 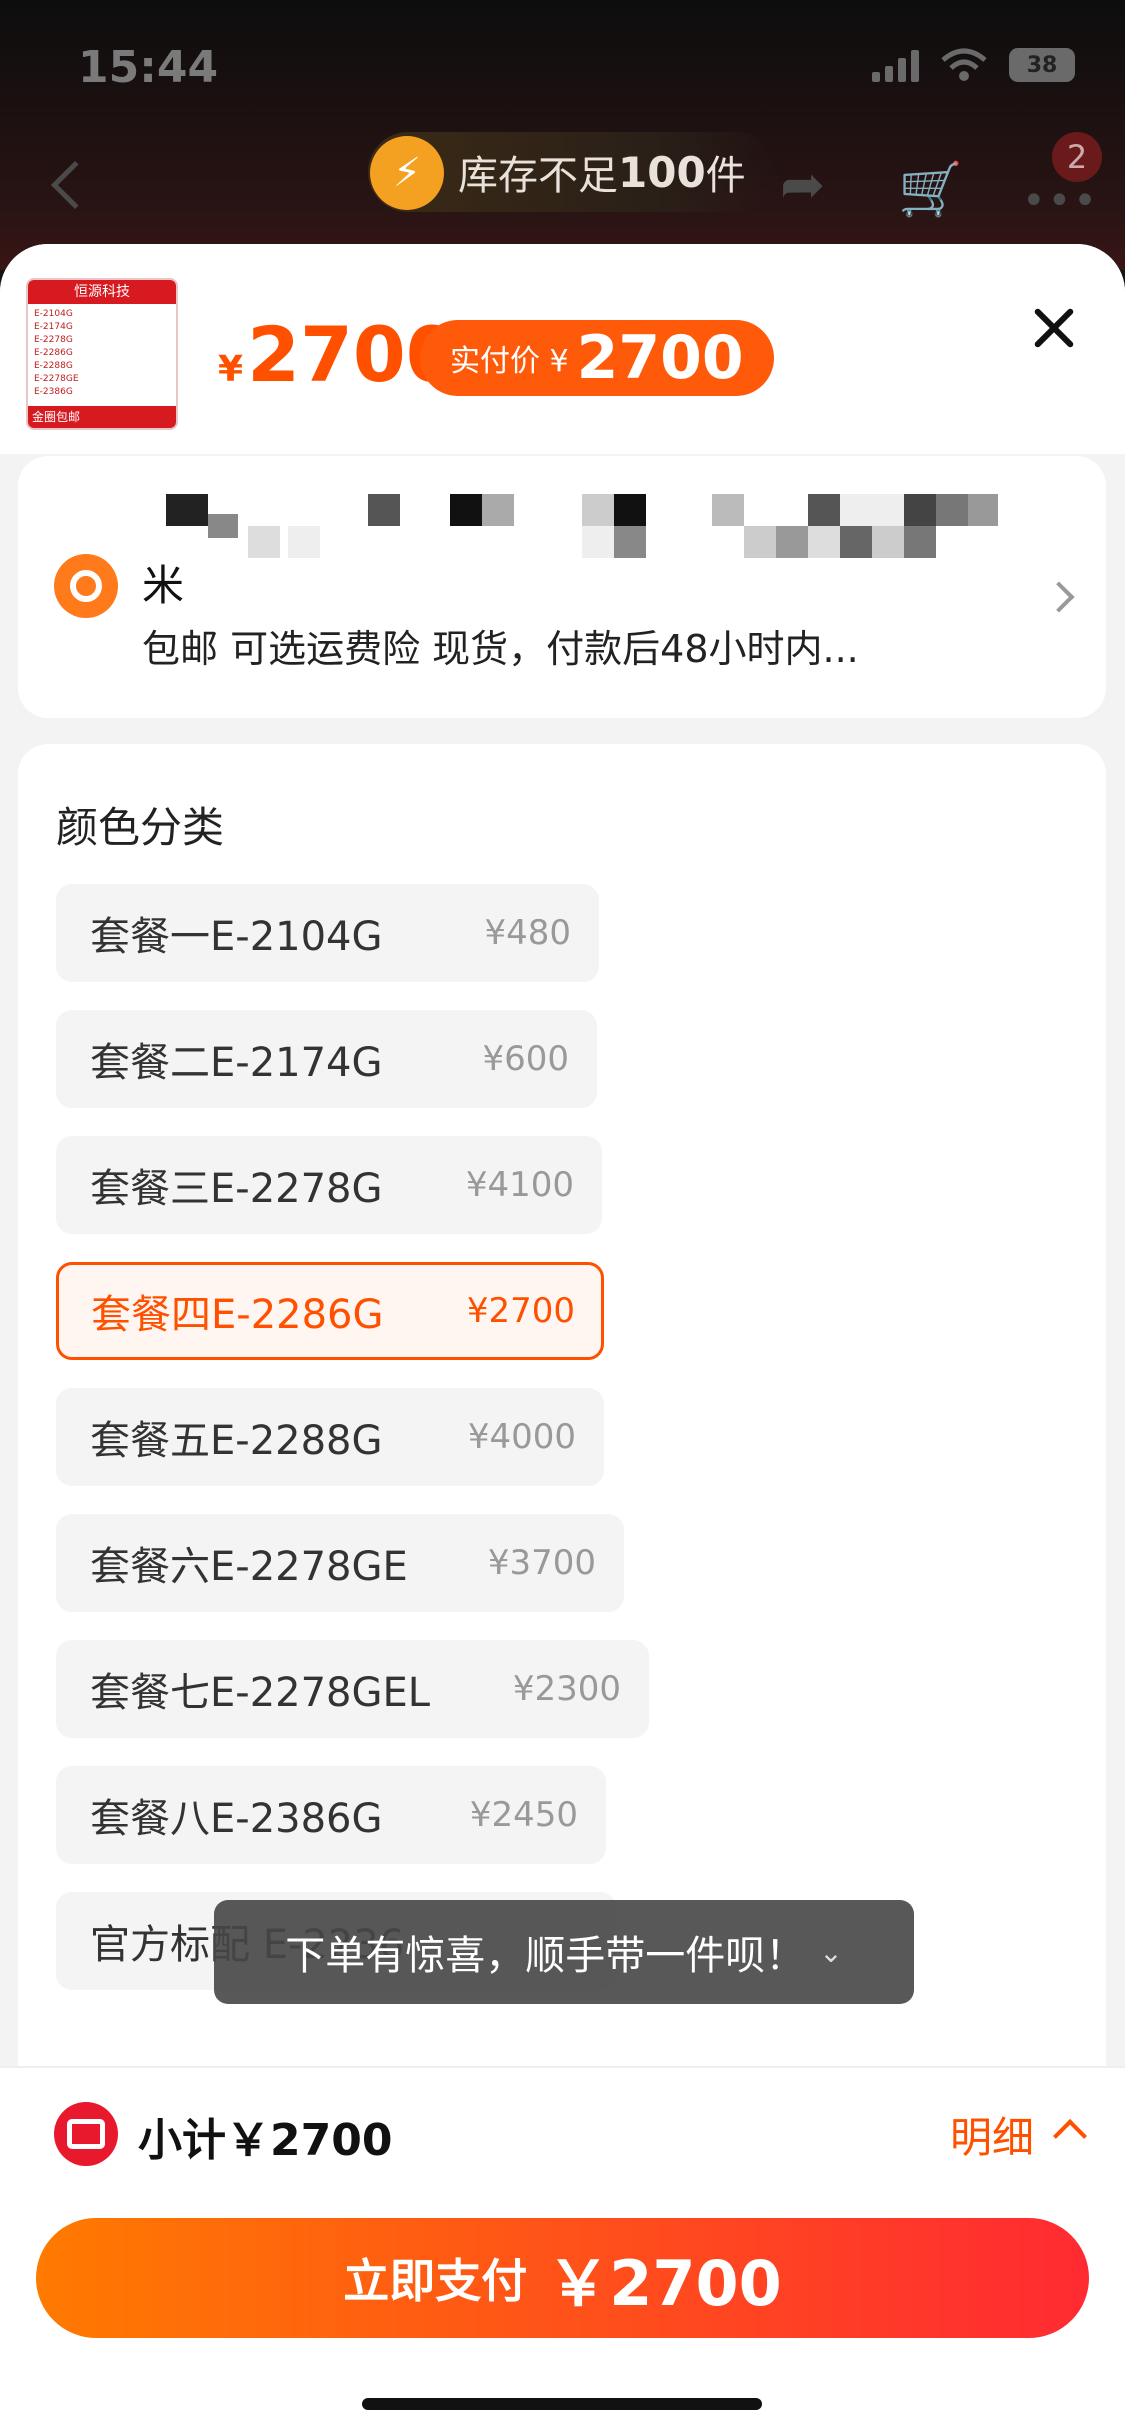 What do you see at coordinates (102, 292) in the screenshot?
I see `thumb-header: 恒源科技` at bounding box center [102, 292].